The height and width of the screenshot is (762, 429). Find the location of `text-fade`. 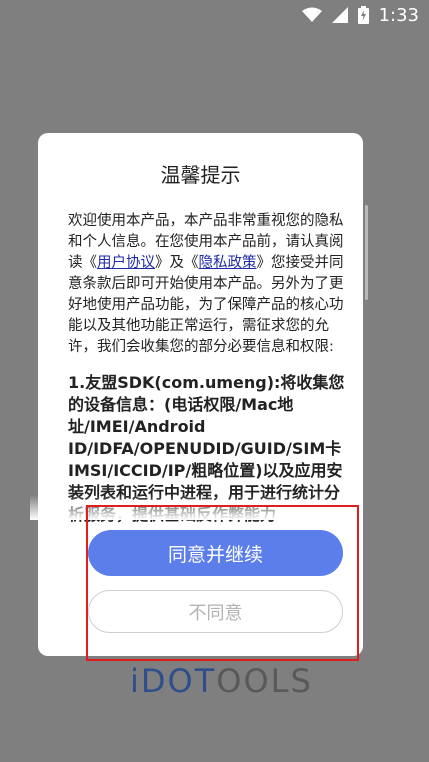

text-fade is located at coordinates (180, 507).